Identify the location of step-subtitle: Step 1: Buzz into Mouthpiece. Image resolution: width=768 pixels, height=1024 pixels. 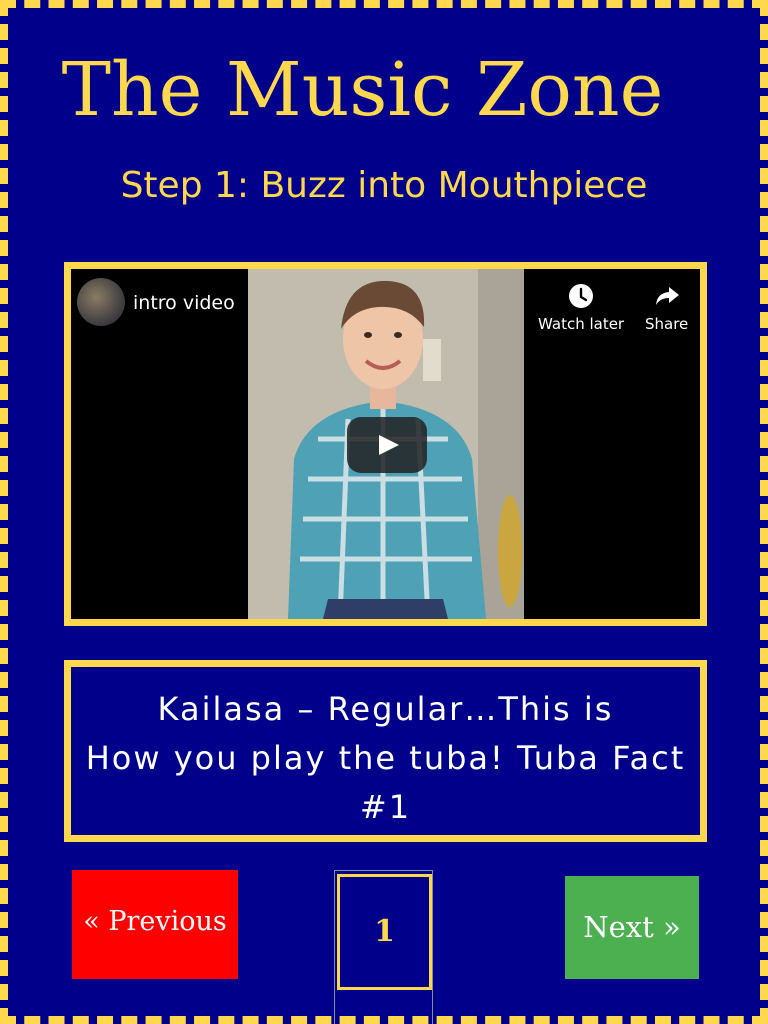
(384, 185).